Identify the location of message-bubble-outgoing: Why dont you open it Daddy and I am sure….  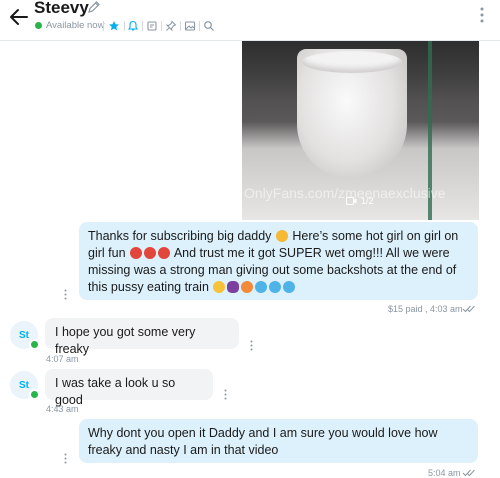
(278, 441).